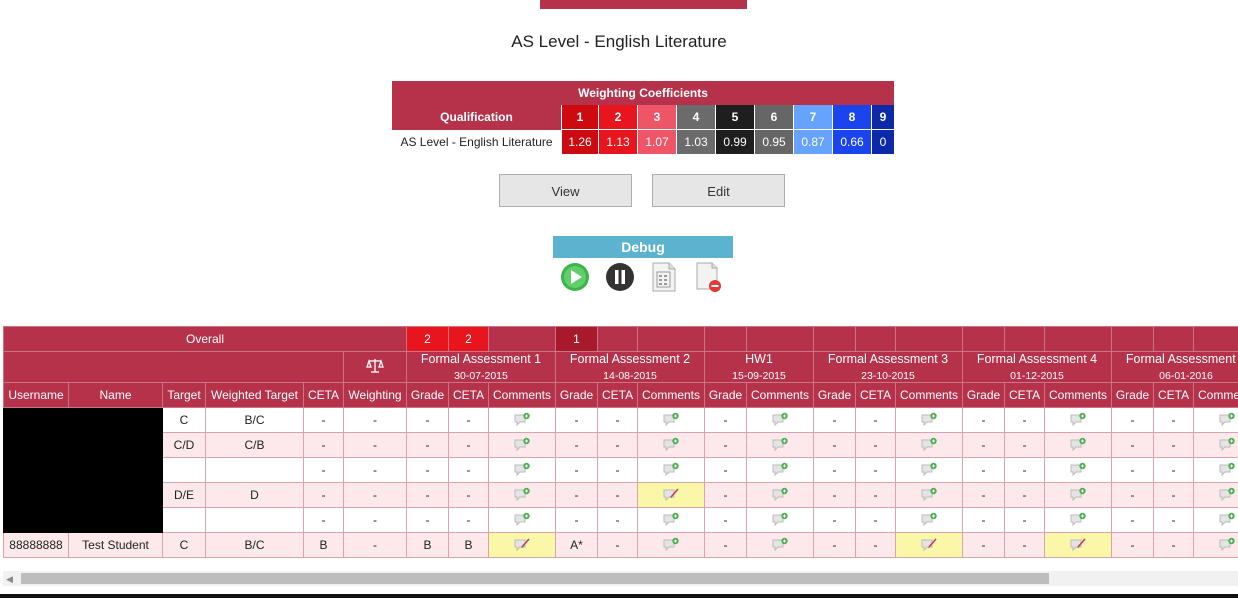  I want to click on cell-username: 88888888, so click(36, 545).